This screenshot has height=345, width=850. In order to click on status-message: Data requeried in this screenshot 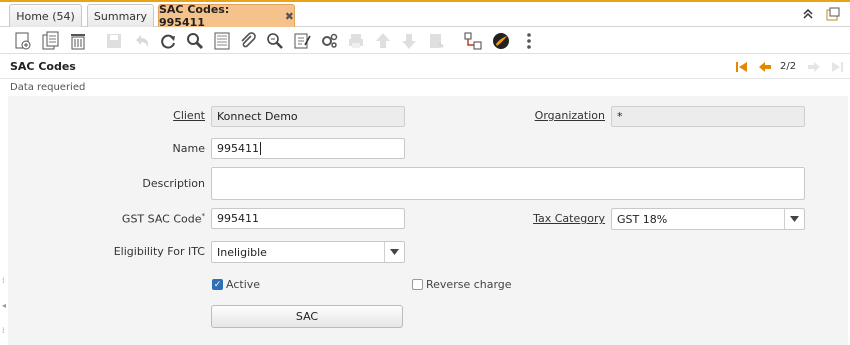, I will do `click(48, 87)`.